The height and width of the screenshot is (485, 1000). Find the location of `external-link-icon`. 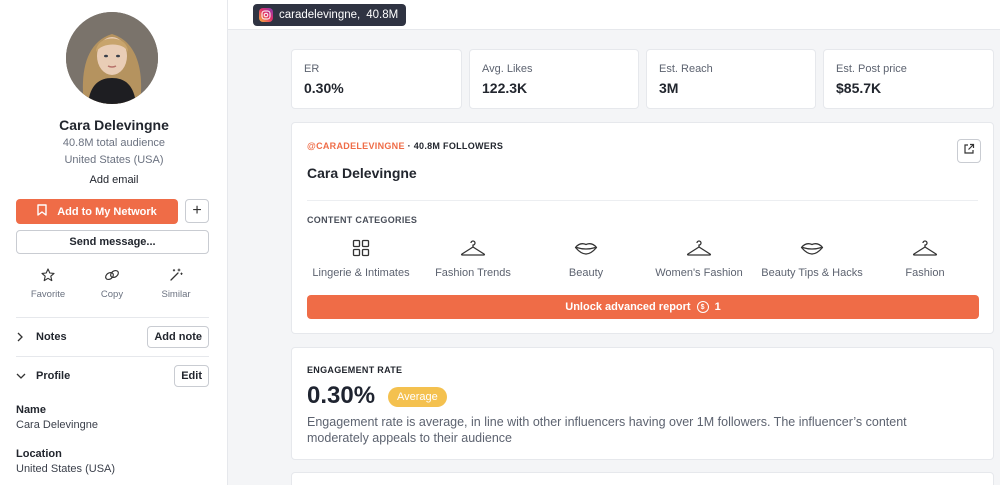

external-link-icon is located at coordinates (969, 151).